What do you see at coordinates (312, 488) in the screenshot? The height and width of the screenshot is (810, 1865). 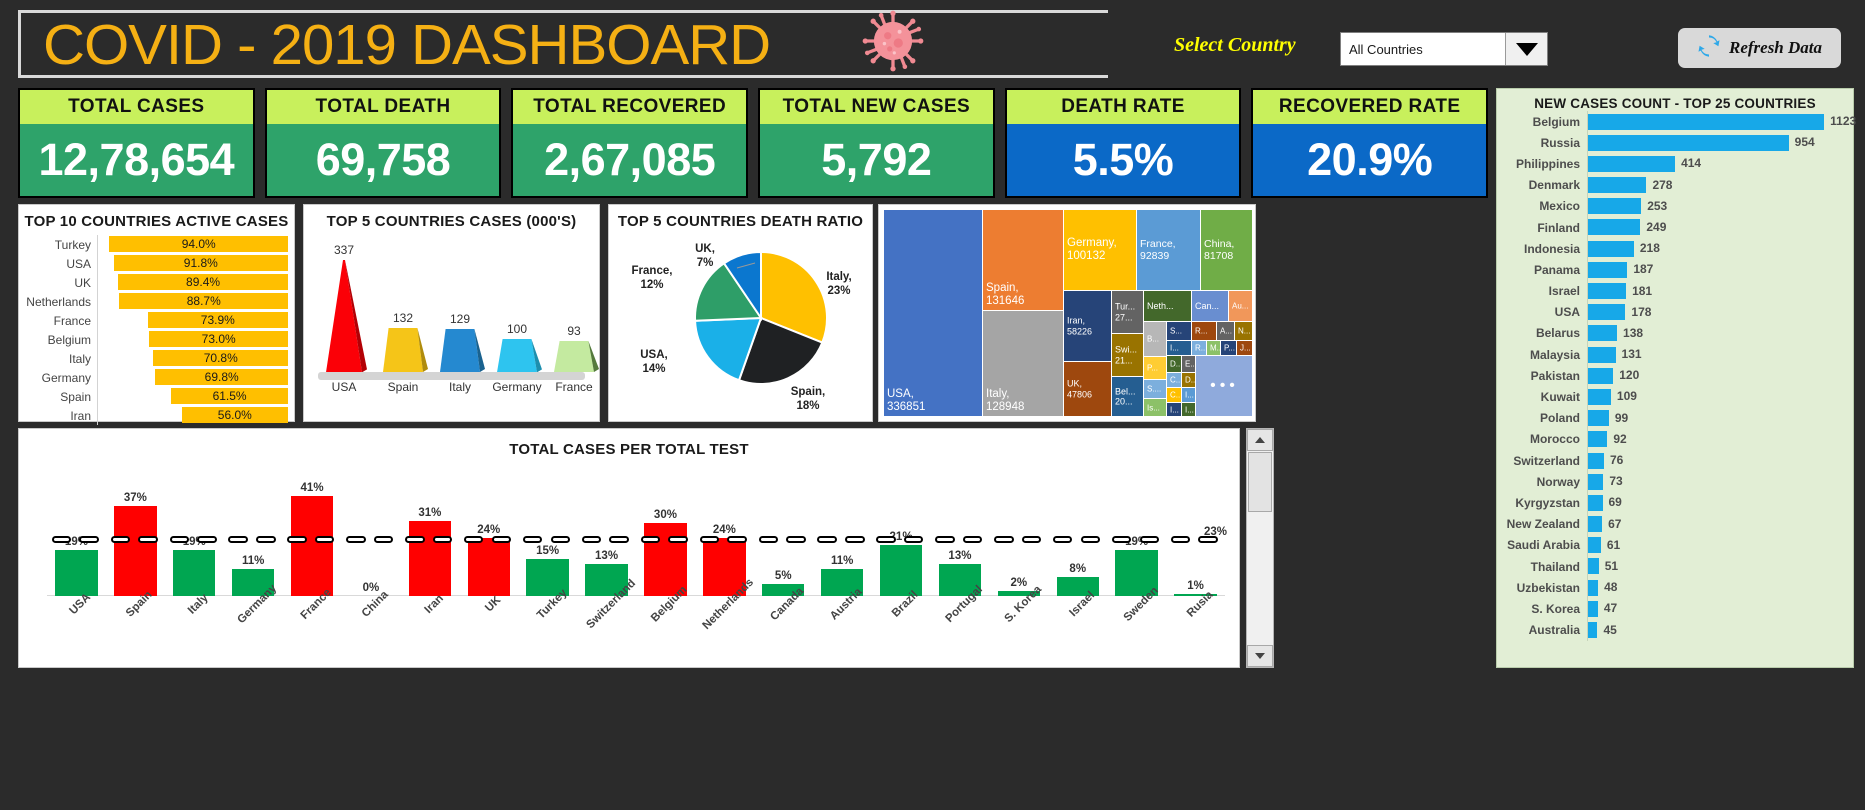 I see `bar-value-label: 41%` at bounding box center [312, 488].